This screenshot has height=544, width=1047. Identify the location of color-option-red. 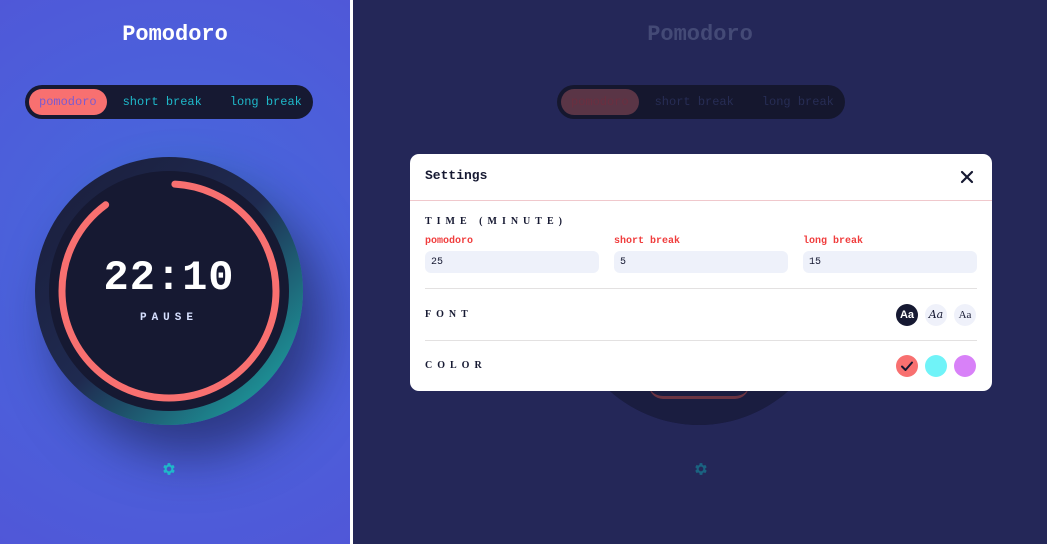
(907, 366).